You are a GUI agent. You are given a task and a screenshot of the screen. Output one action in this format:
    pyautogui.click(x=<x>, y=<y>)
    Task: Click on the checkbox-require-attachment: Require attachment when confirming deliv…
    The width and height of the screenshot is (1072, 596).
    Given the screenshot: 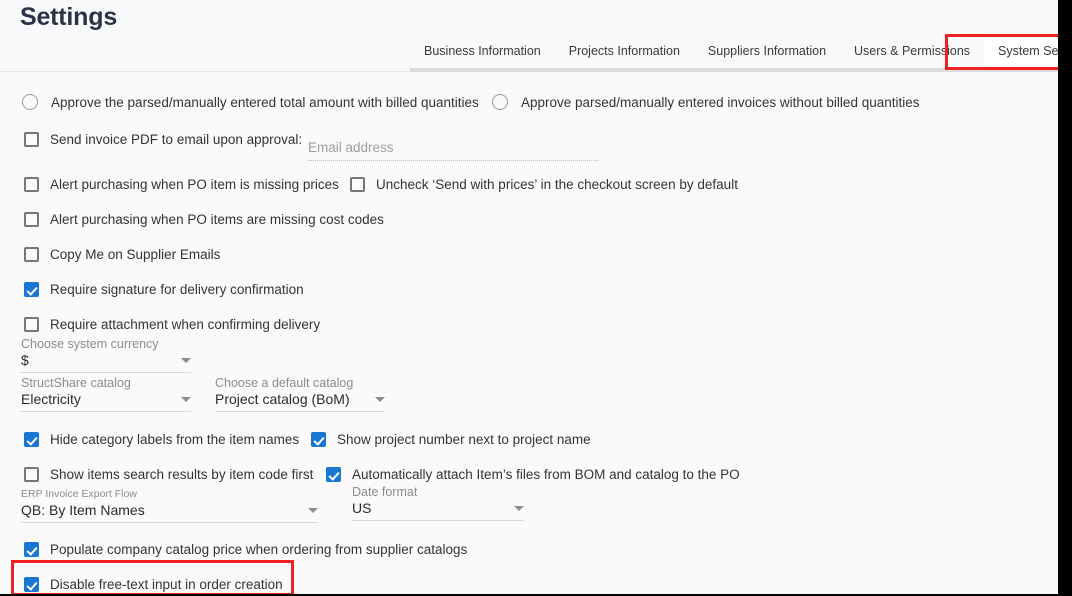 What is the action you would take?
    pyautogui.click(x=172, y=324)
    